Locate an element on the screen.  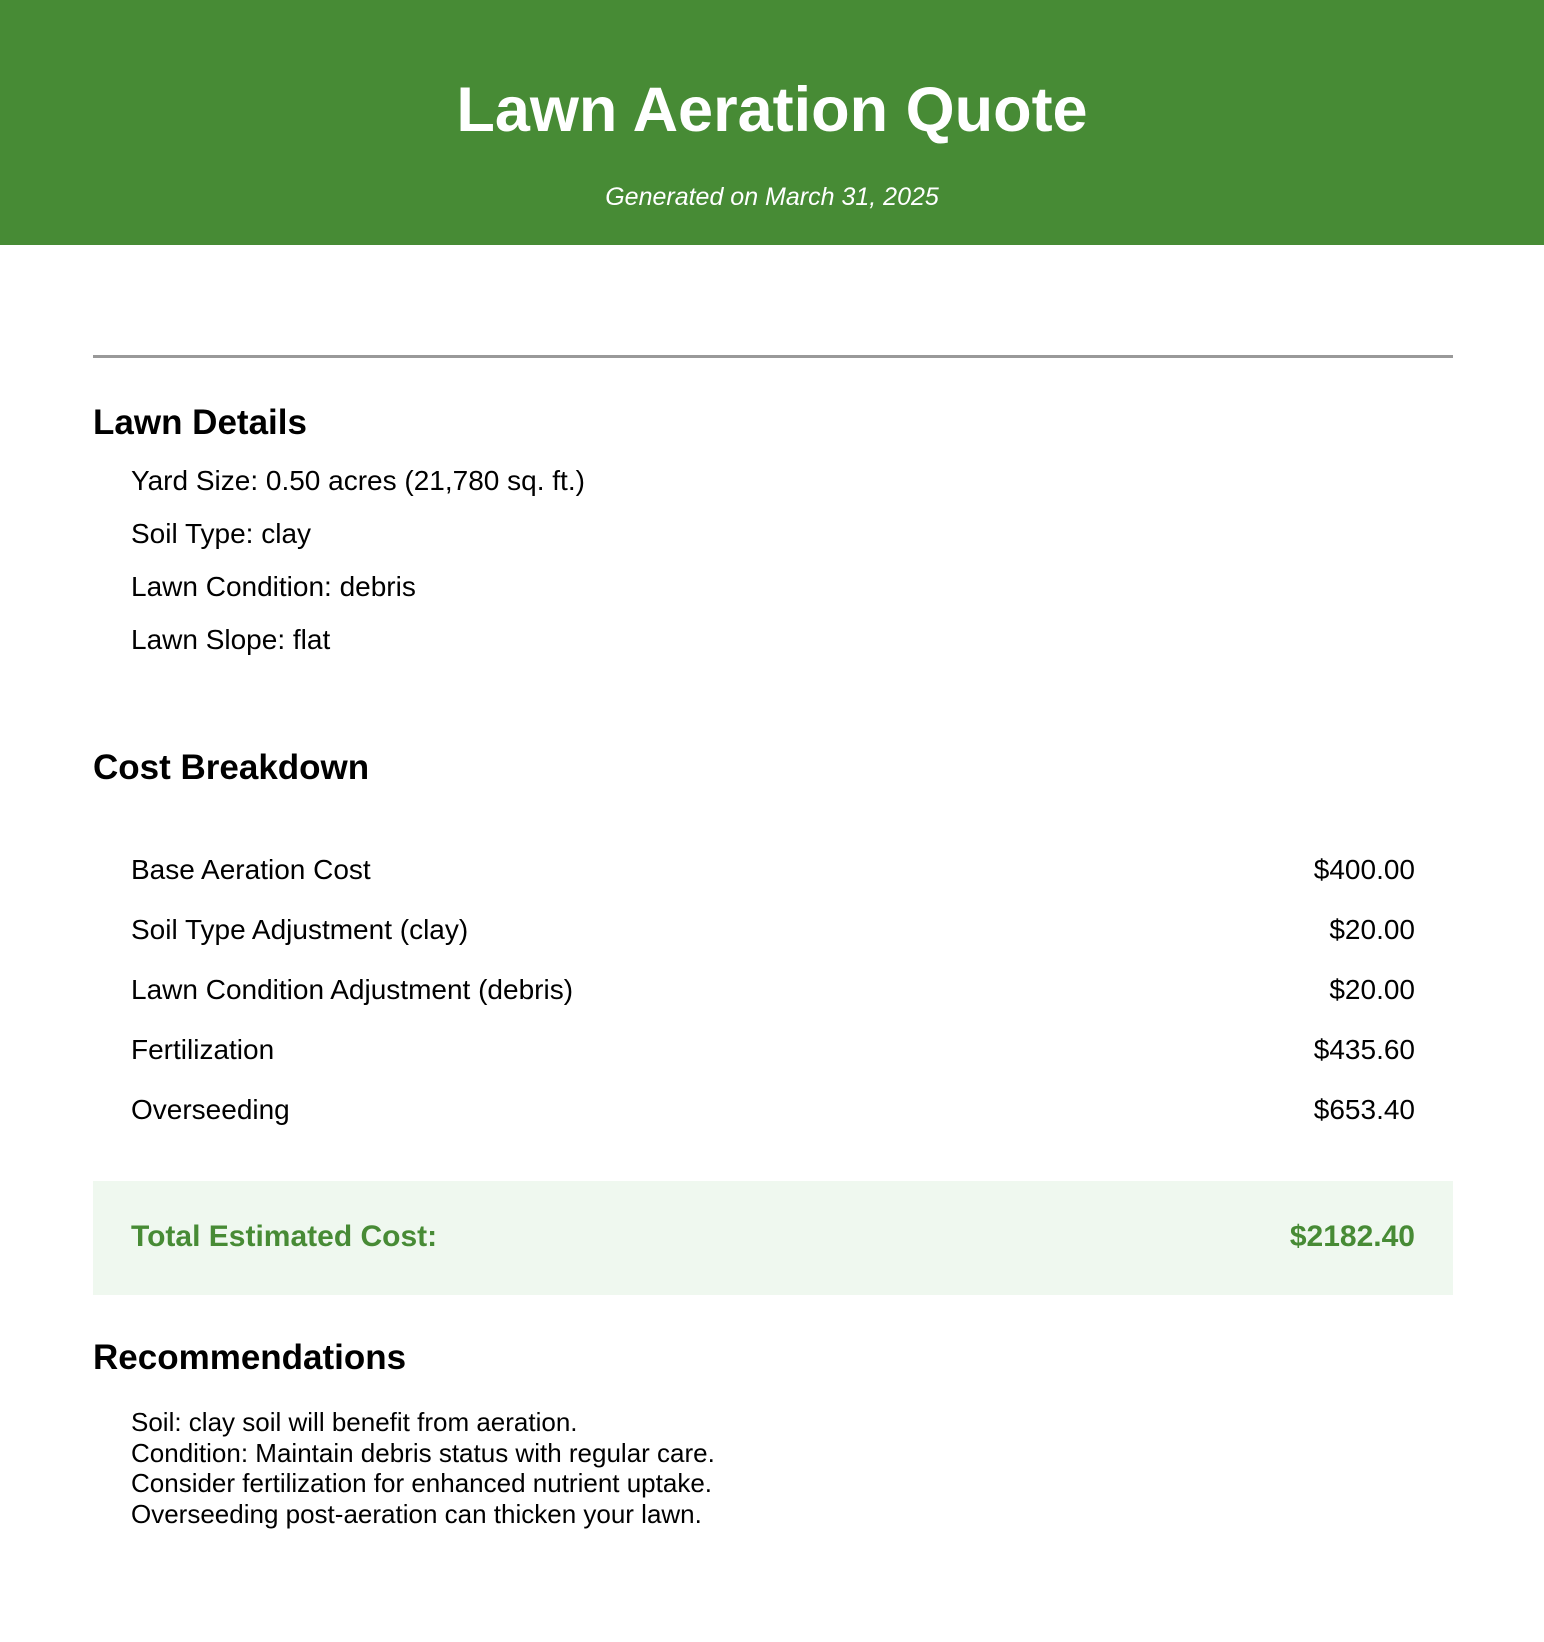
cost-label: Soil Type Adjustment (clay) is located at coordinates (300, 929).